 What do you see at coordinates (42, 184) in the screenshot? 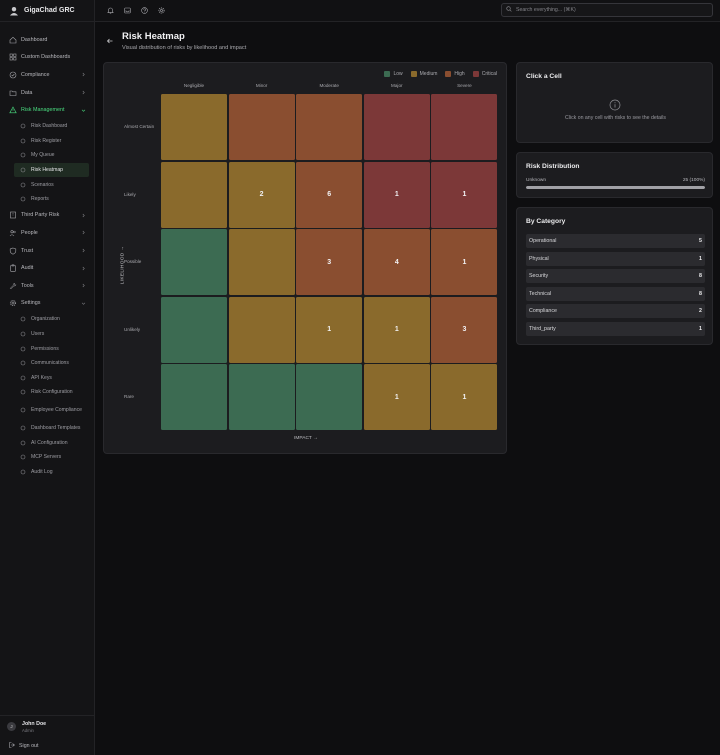
I see `sidebar-subitem-label: Scenarios` at bounding box center [42, 184].